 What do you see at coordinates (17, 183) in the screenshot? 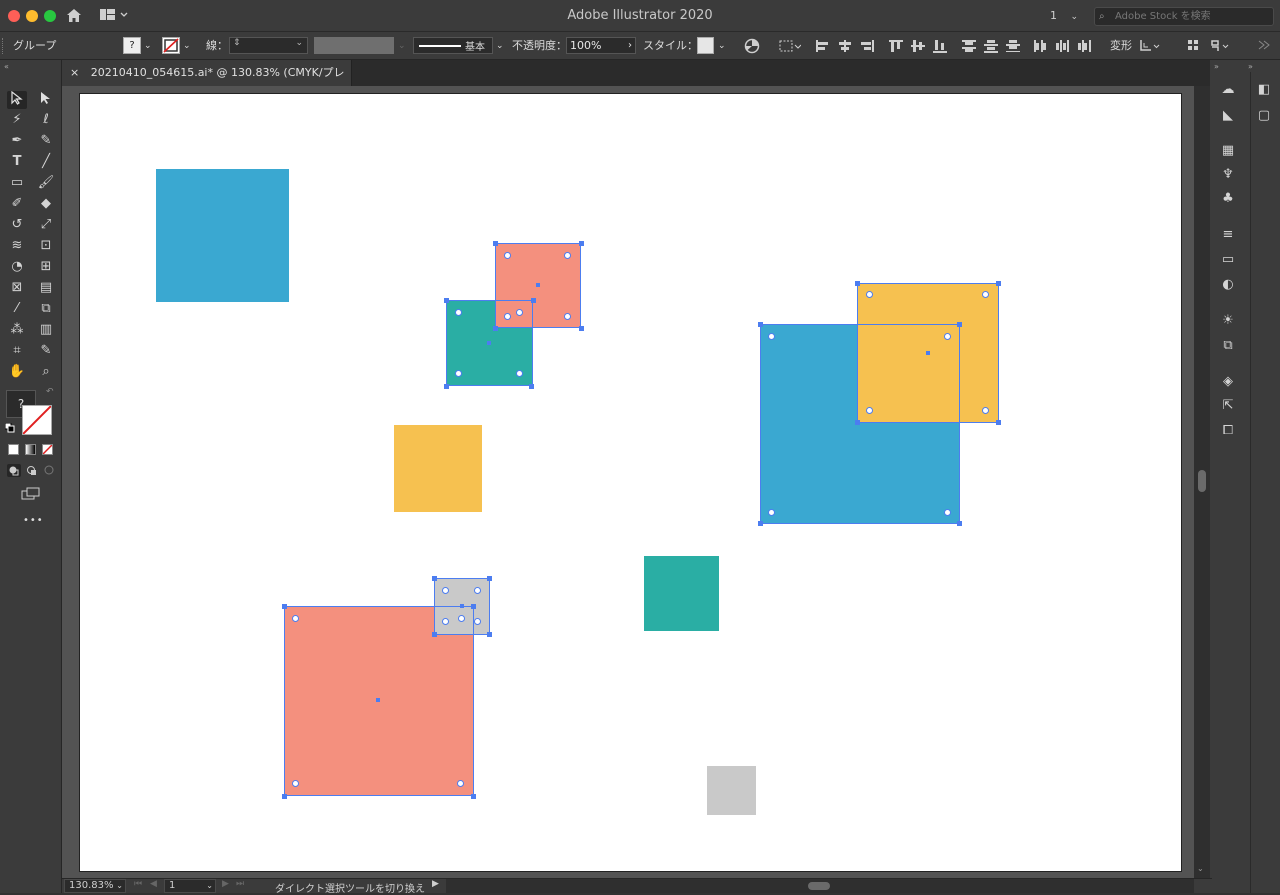
I see `rectangle-tool-icon: ▭` at bounding box center [17, 183].